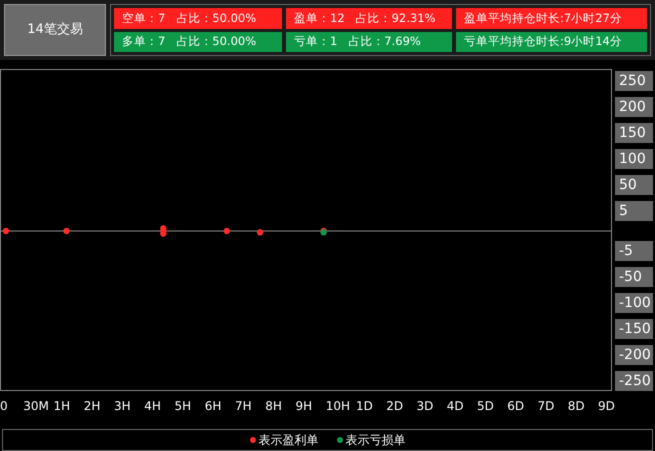 Image resolution: width=655 pixels, height=451 pixels. Describe the element at coordinates (55, 30) in the screenshot. I see `trade-count: 14笔交易` at that location.